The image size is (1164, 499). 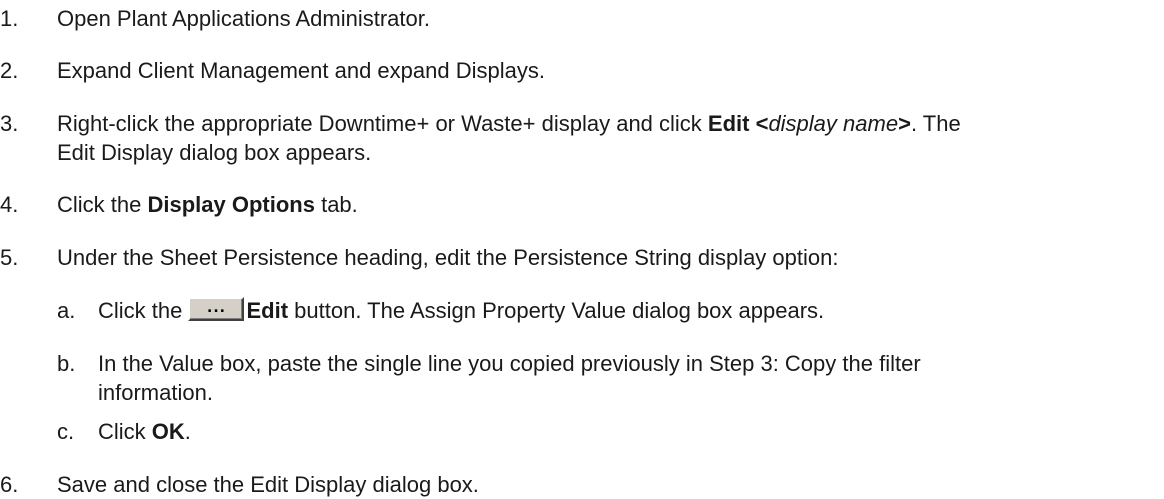 What do you see at coordinates (9, 18) in the screenshot?
I see `step-number: 1.` at bounding box center [9, 18].